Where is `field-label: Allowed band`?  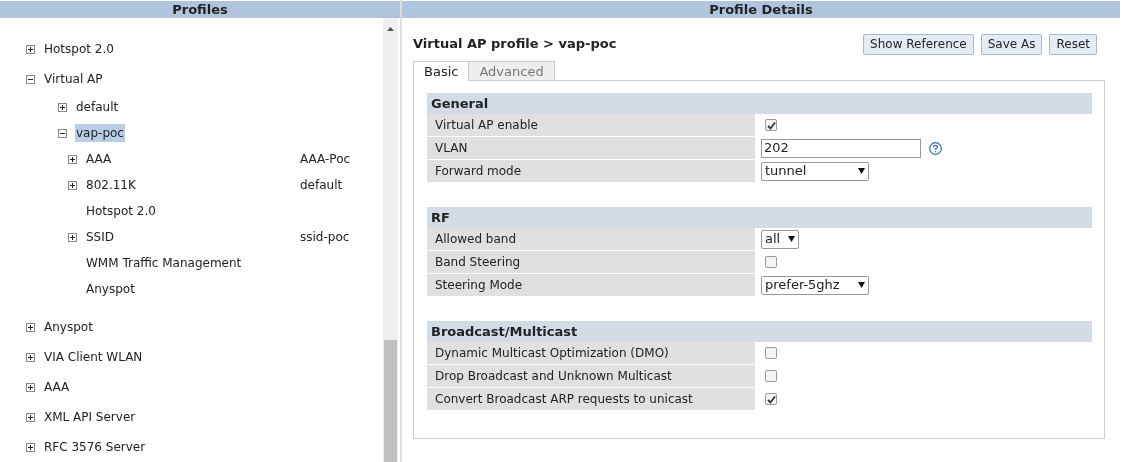 field-label: Allowed band is located at coordinates (592, 239).